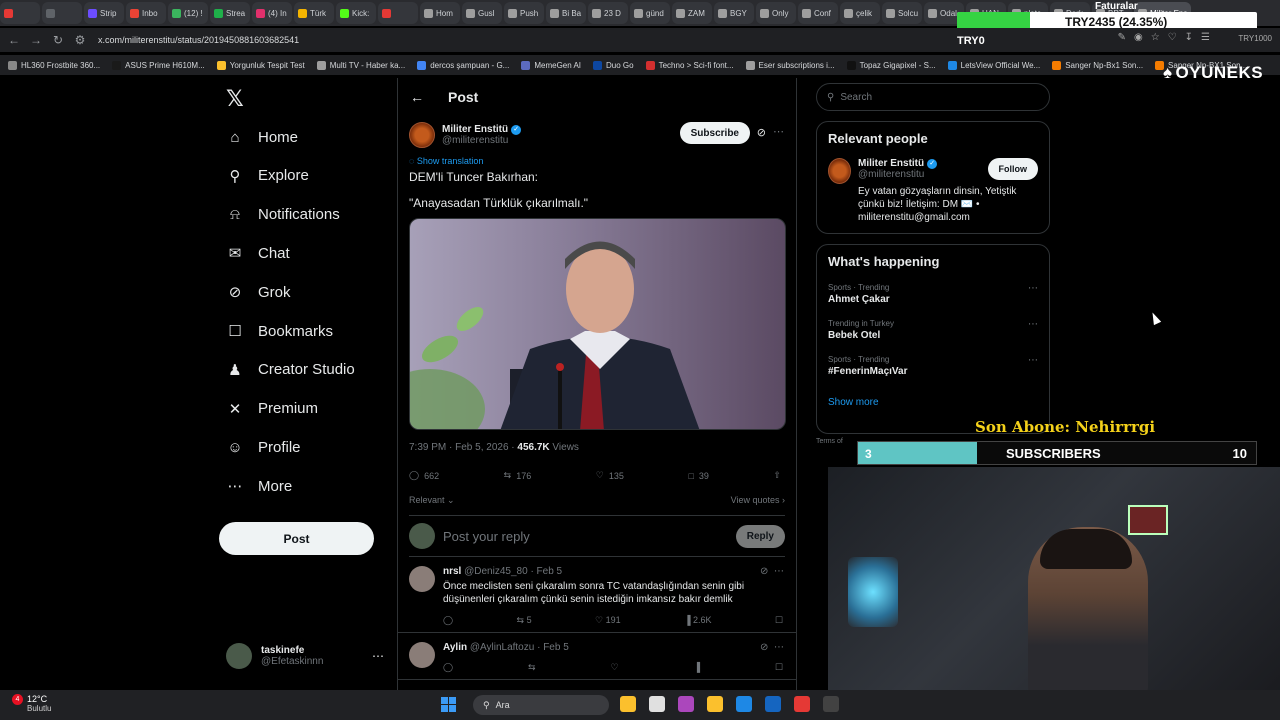 This screenshot has width=1280, height=720. I want to click on browser-tab: Strip, so click(104, 13).